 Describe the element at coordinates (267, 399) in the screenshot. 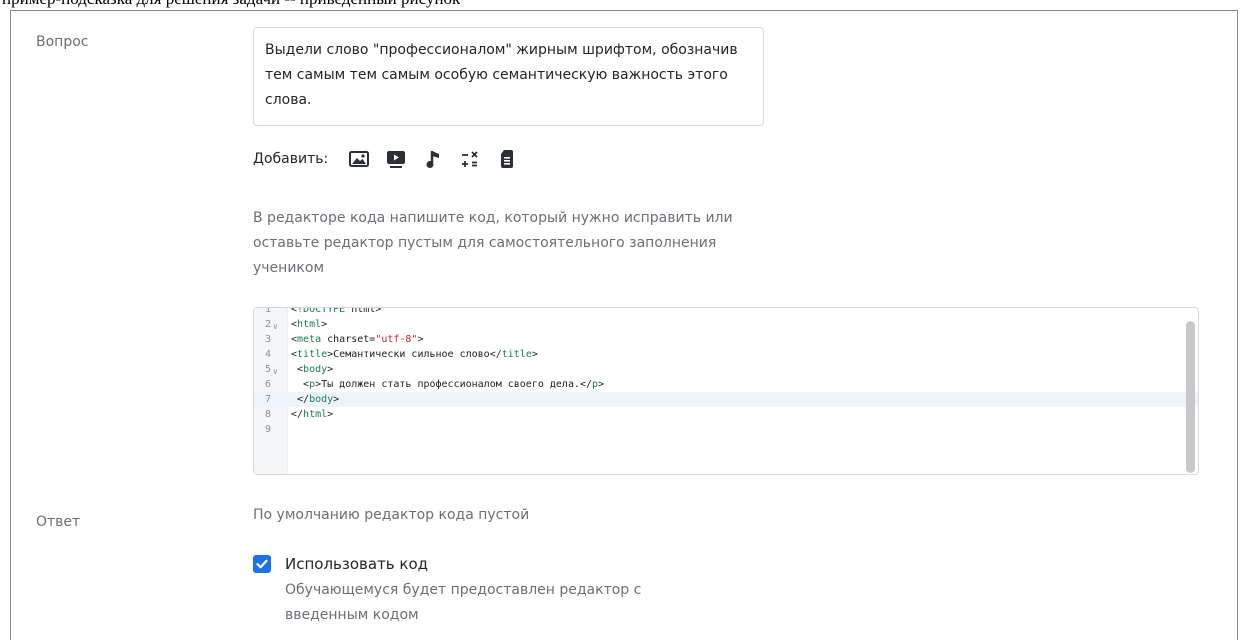

I see `line-number: 7` at that location.